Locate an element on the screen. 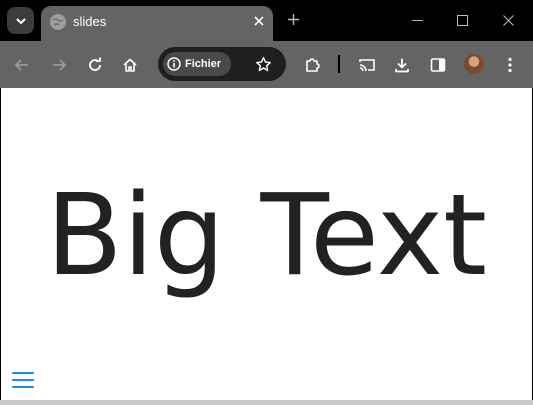  home-icon is located at coordinates (130, 65).